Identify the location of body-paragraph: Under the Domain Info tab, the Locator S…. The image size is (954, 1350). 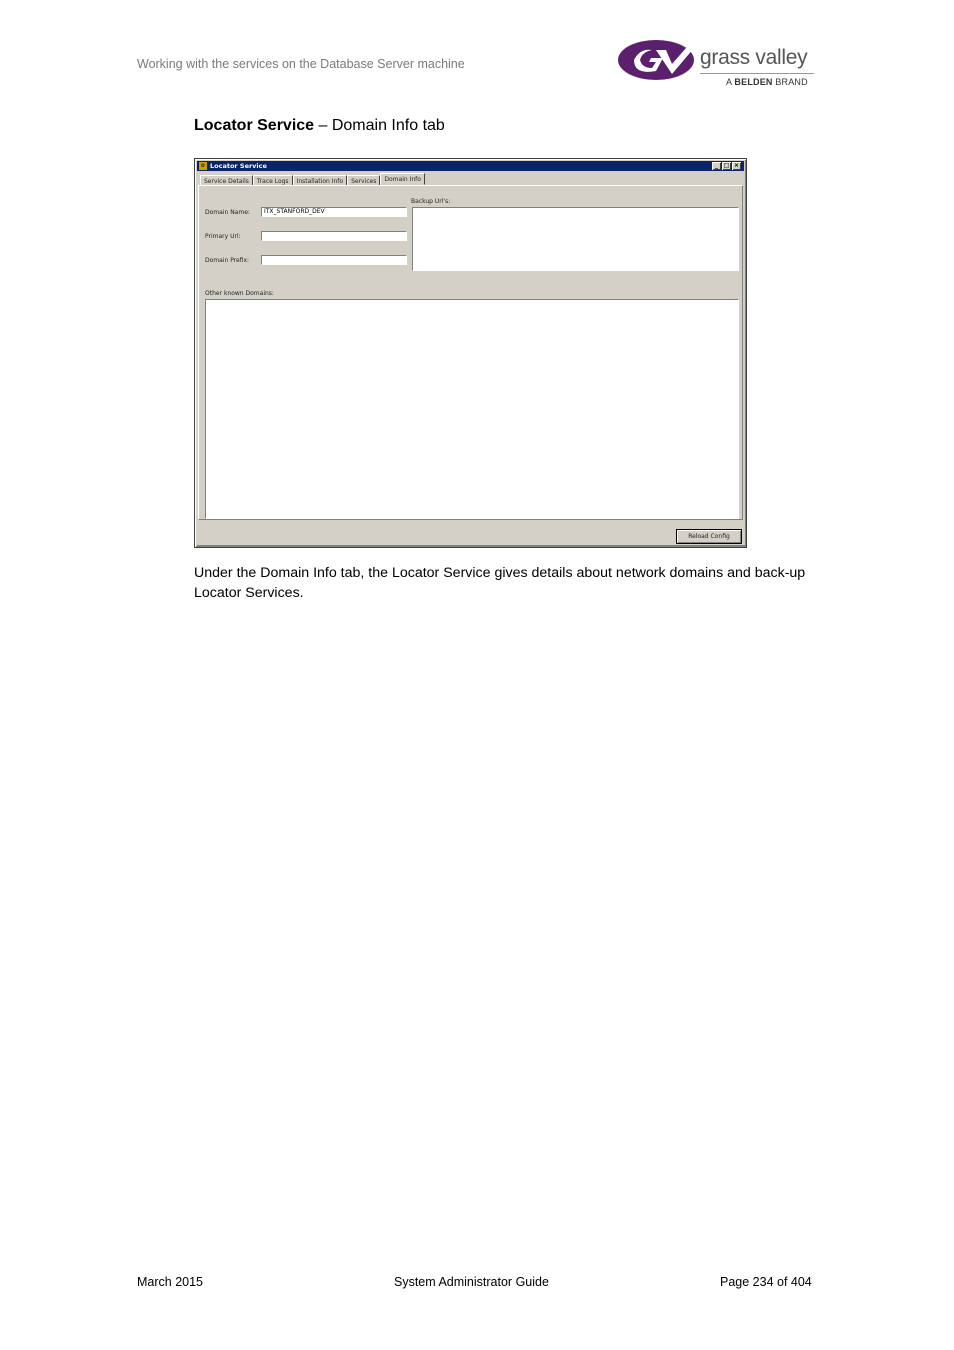
(500, 583).